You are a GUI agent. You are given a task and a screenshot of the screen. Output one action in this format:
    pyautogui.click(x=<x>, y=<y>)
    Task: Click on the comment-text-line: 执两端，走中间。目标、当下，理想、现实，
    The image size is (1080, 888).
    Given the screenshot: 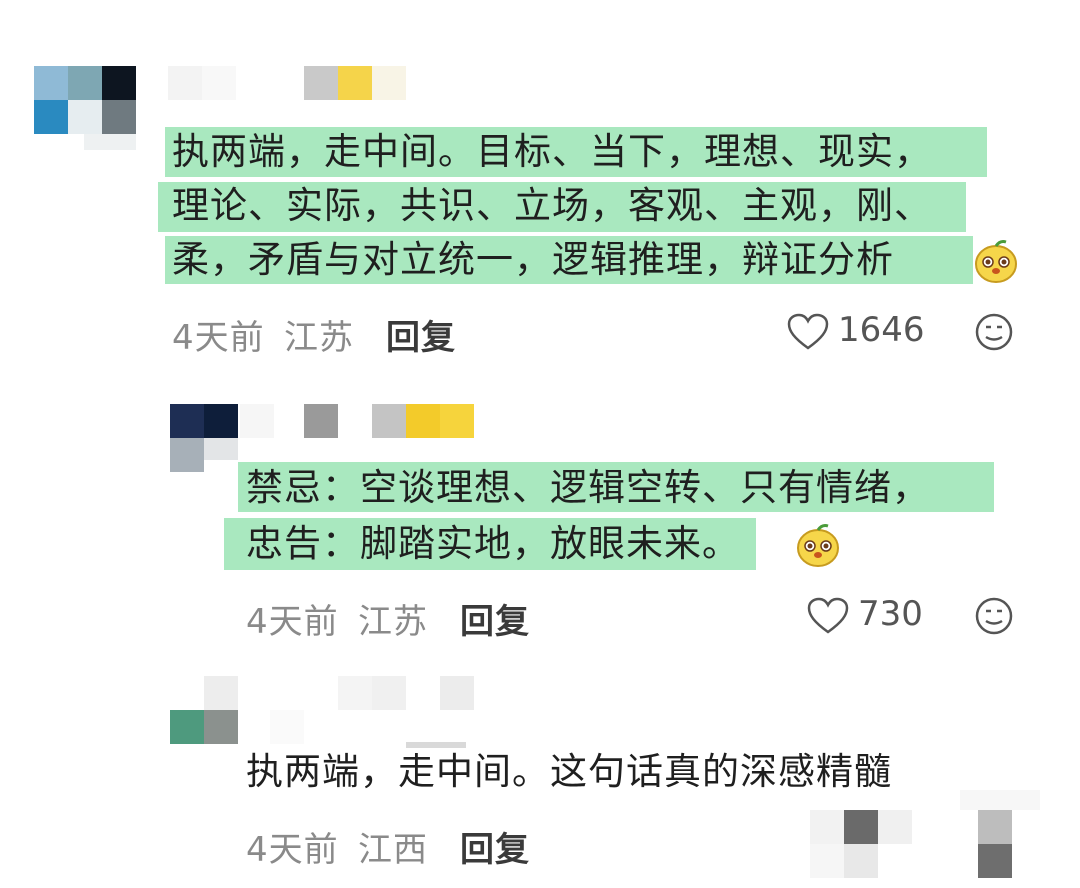 What is the action you would take?
    pyautogui.click(x=552, y=151)
    